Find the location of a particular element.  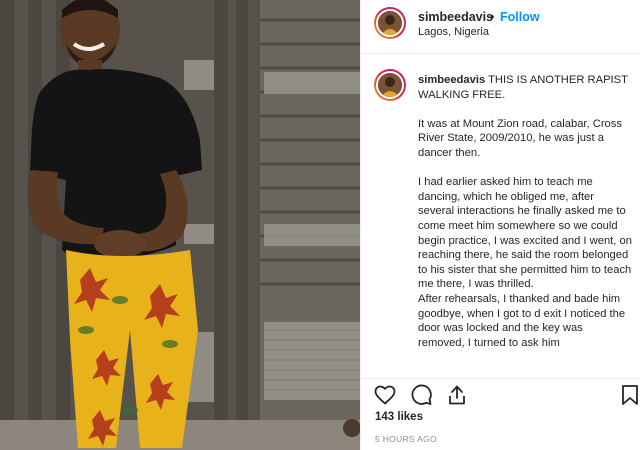

caption-avatar is located at coordinates (390, 85).